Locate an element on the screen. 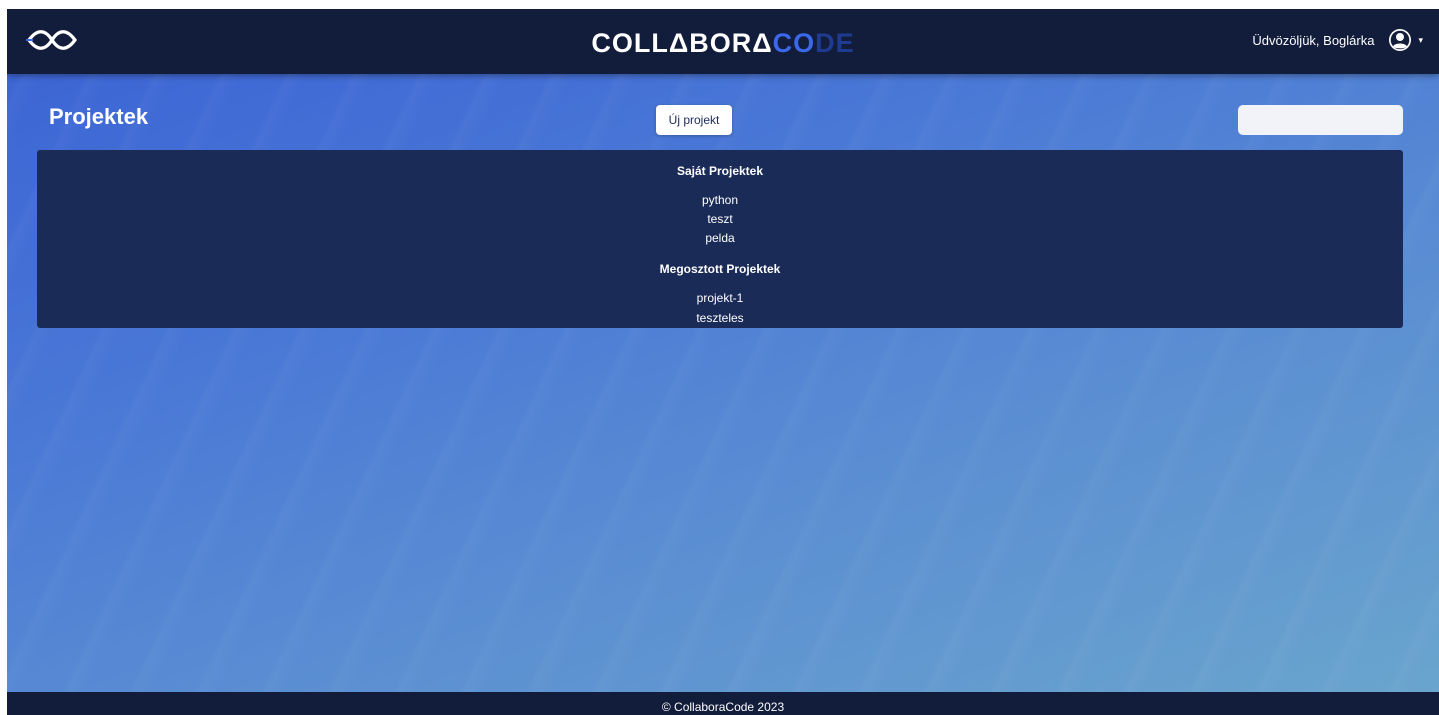 This screenshot has height=715, width=1439. brand-part-3: DE is located at coordinates (835, 43).